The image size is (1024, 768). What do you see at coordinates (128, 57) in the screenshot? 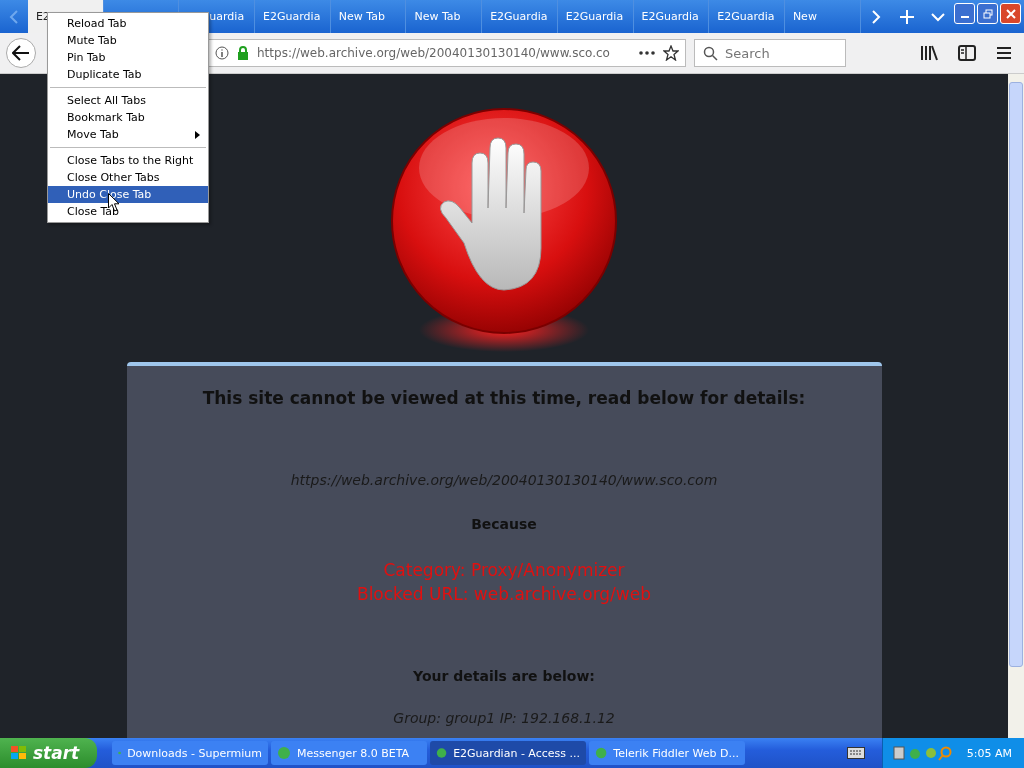
I see `menu-item: Pin Tab` at bounding box center [128, 57].